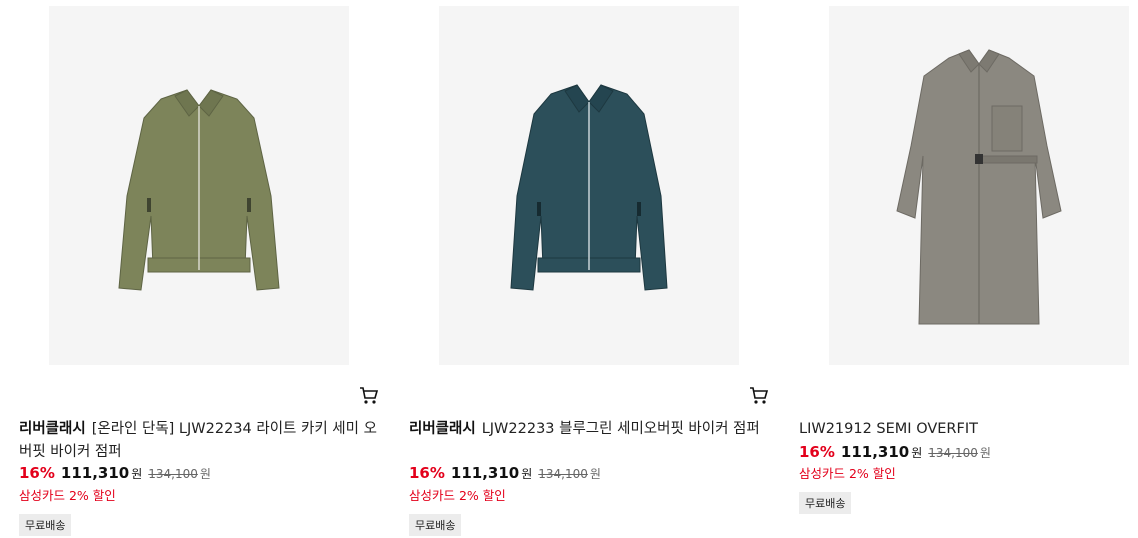 Image resolution: width=1138 pixels, height=538 pixels. I want to click on blue-green-jacket-icon, so click(589, 187).